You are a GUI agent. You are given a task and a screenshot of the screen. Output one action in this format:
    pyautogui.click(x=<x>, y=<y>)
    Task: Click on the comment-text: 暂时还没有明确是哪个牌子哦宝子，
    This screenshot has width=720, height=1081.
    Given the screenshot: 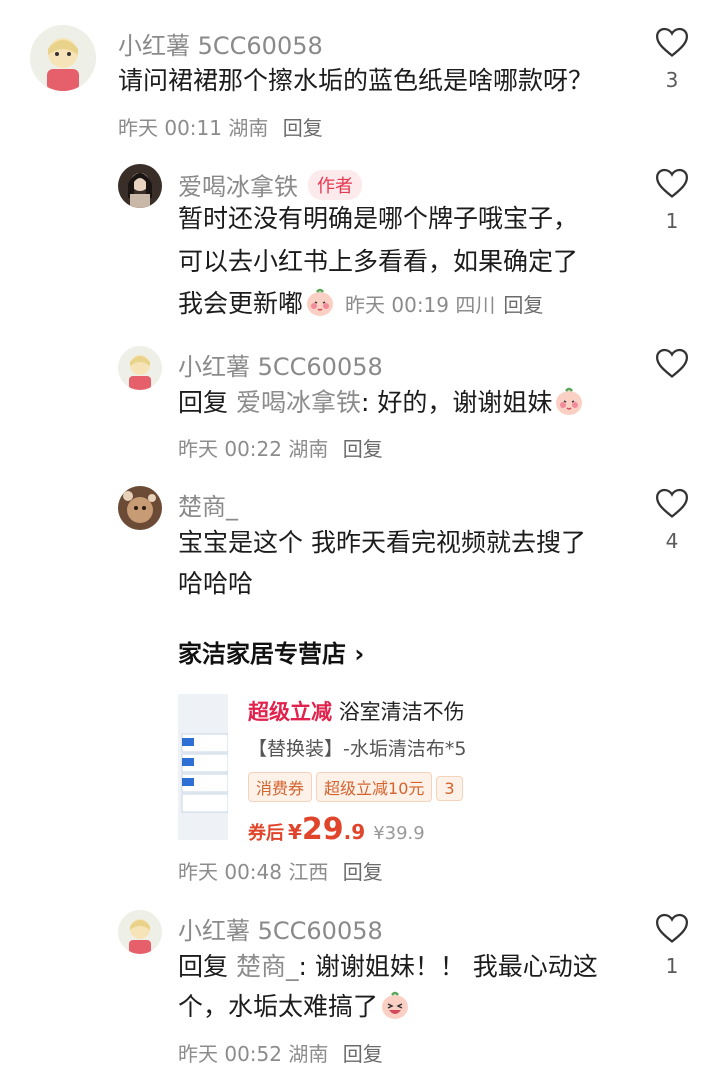 What is the action you would take?
    pyautogui.click(x=378, y=218)
    